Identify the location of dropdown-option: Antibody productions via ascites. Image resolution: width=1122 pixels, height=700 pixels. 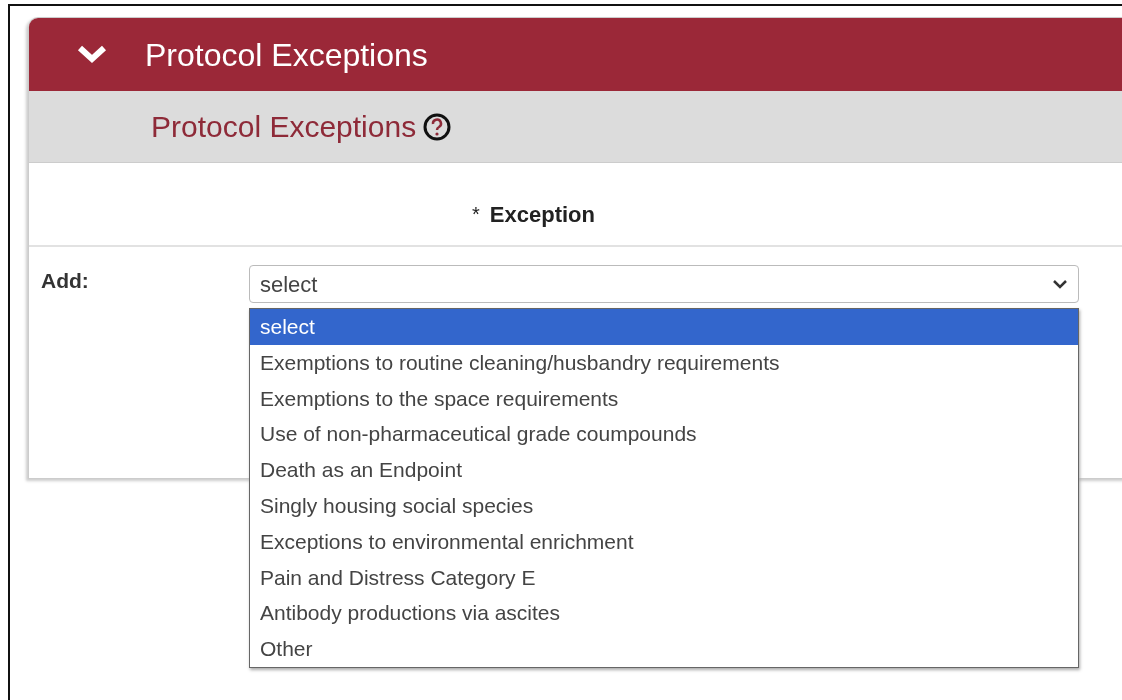
(664, 613).